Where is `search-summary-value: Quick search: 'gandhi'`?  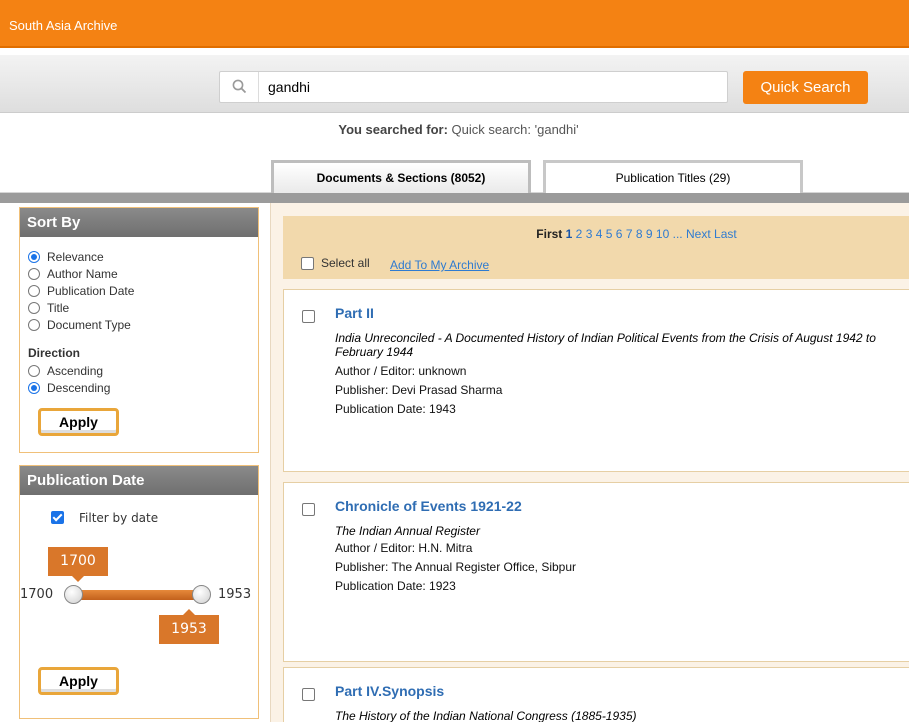
search-summary-value: Quick search: 'gandhi' is located at coordinates (515, 129).